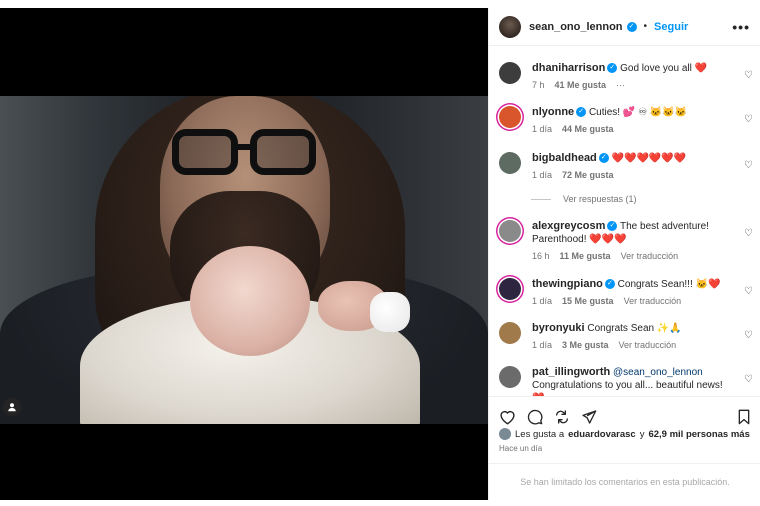 This screenshot has height=506, width=760. I want to click on comment-emoji: ❤️, so click(701, 68).